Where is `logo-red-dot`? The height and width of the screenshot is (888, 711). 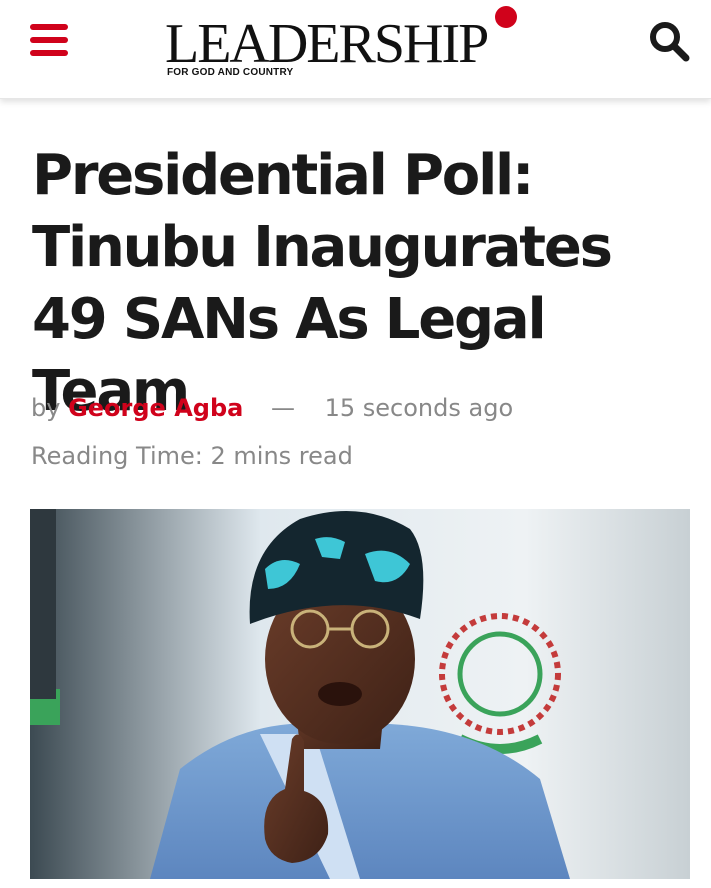
logo-red-dot is located at coordinates (506, 17).